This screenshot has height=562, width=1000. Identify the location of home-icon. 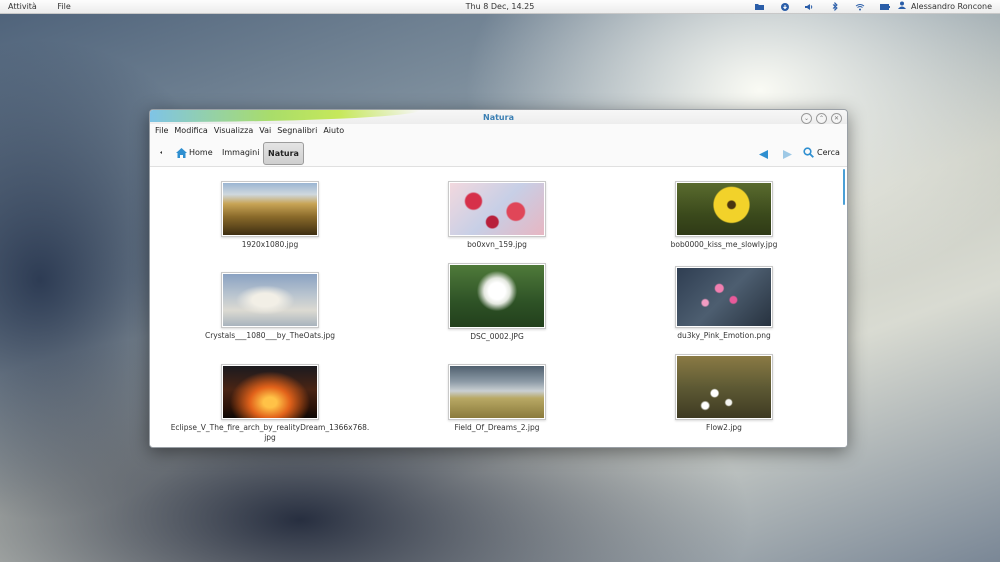
(181, 152).